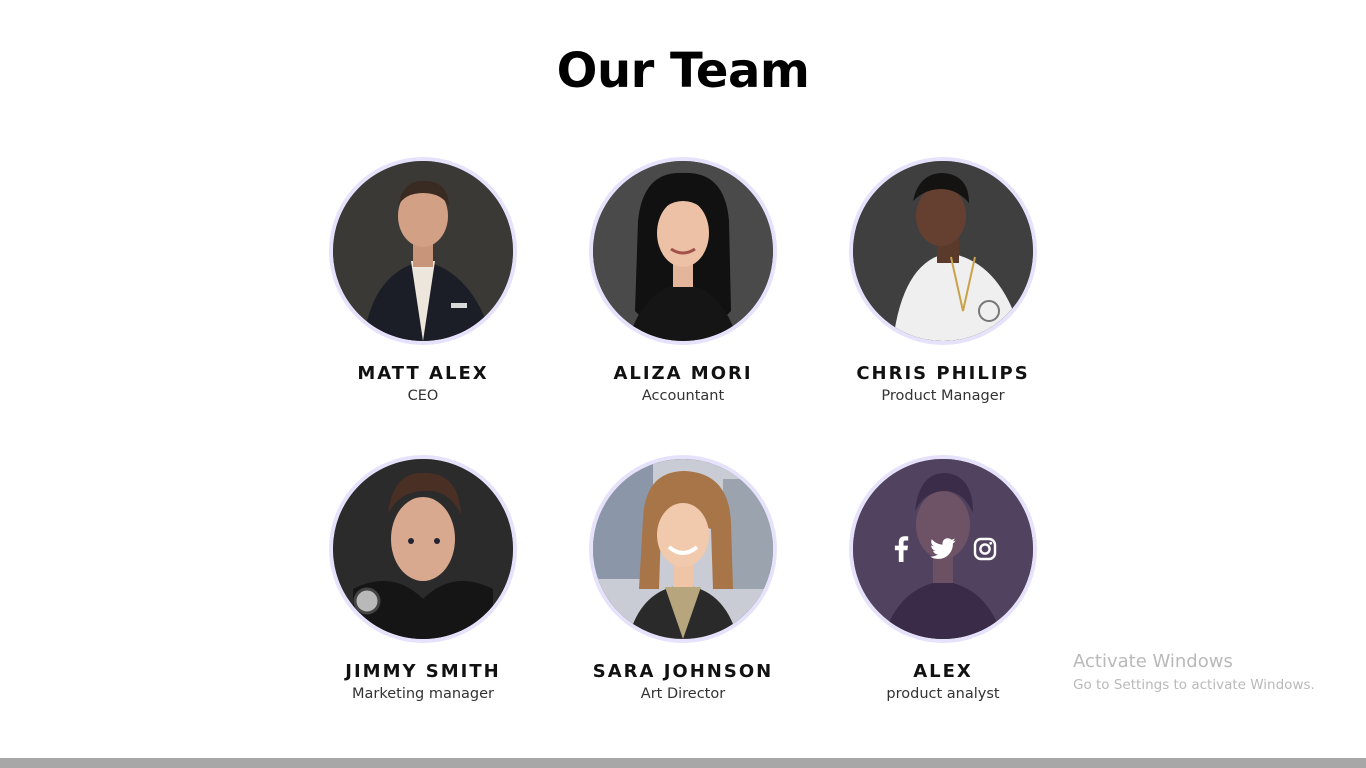 The width and height of the screenshot is (1366, 768). What do you see at coordinates (985, 549) in the screenshot?
I see `instagram-icon` at bounding box center [985, 549].